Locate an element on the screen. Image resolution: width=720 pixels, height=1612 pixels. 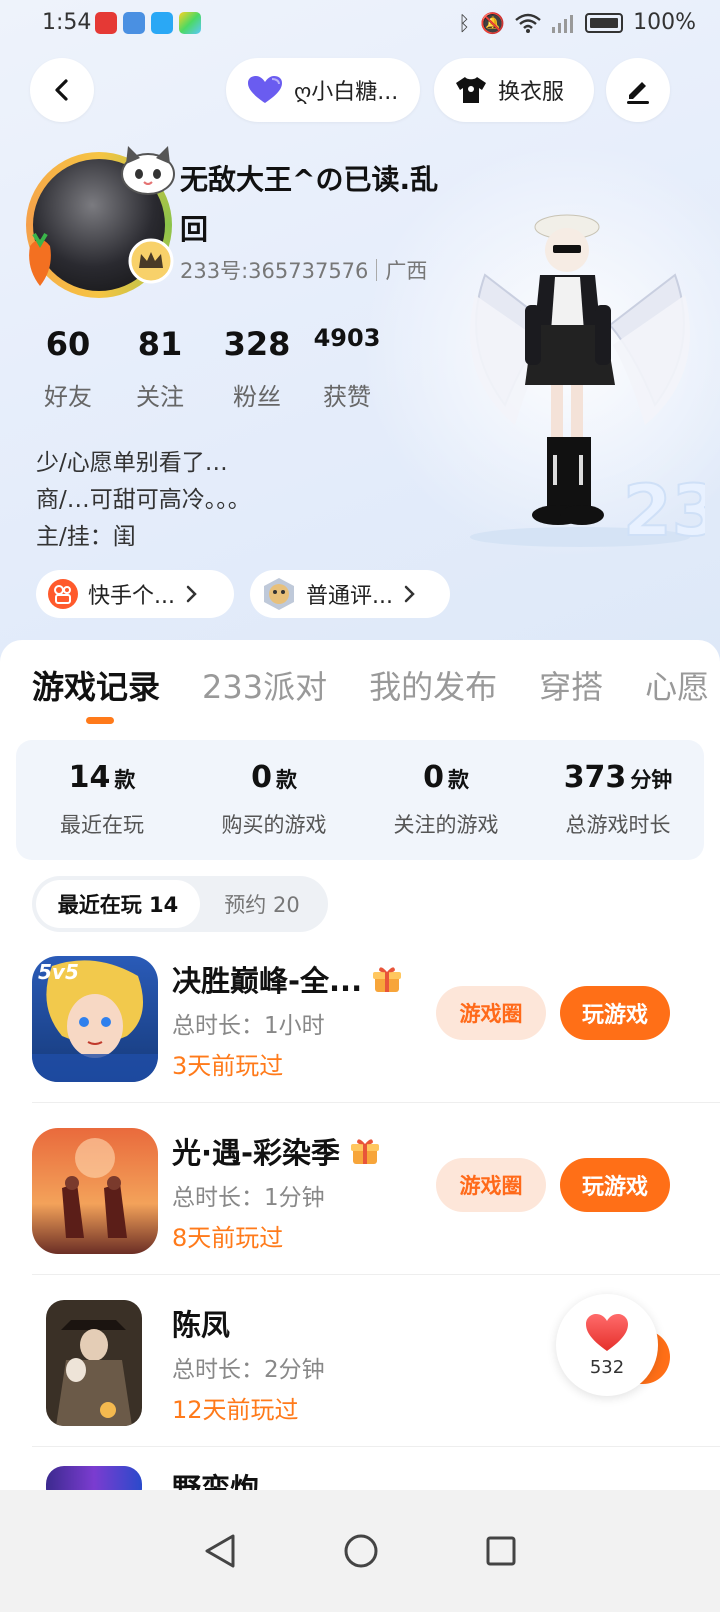
app-notification-icon is located at coordinates (190, 23).